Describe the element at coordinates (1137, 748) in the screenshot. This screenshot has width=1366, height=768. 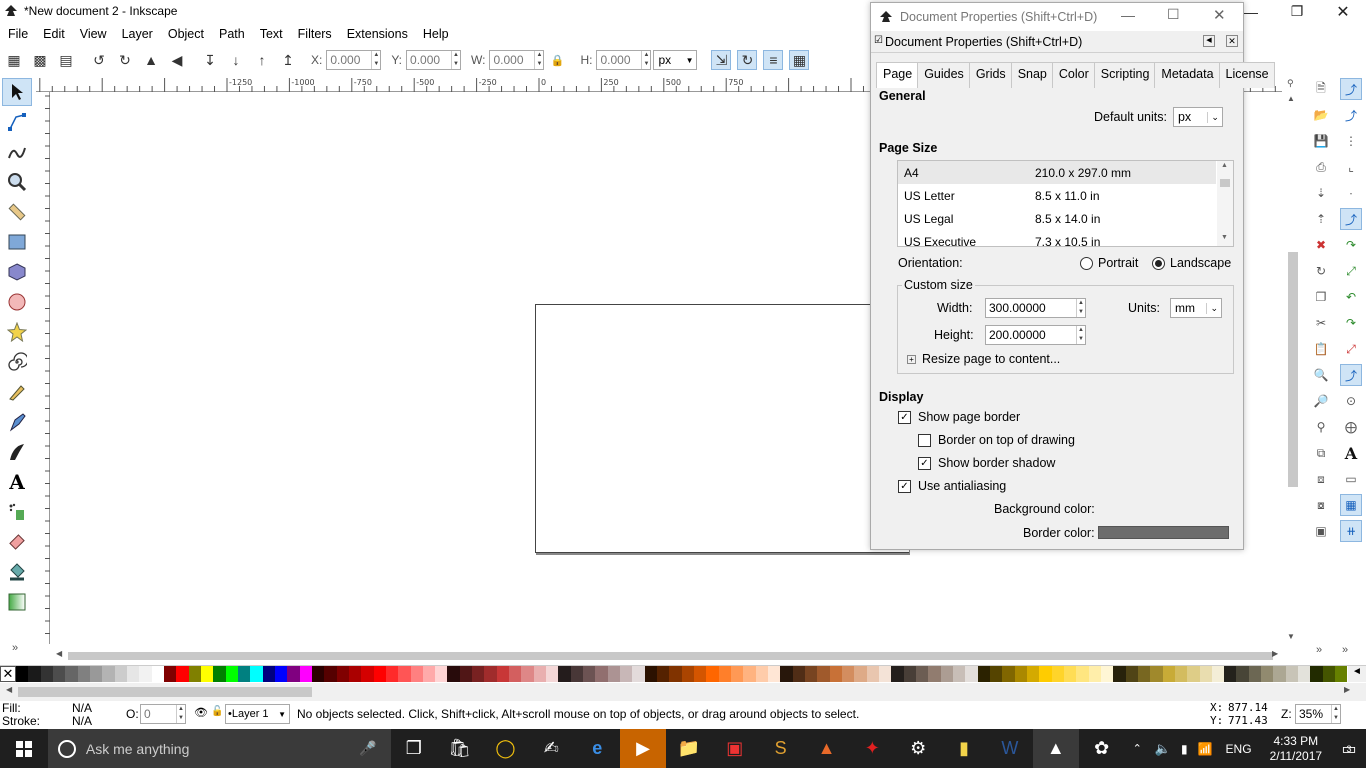
I see `show-hidden-icons: ⌃` at that location.